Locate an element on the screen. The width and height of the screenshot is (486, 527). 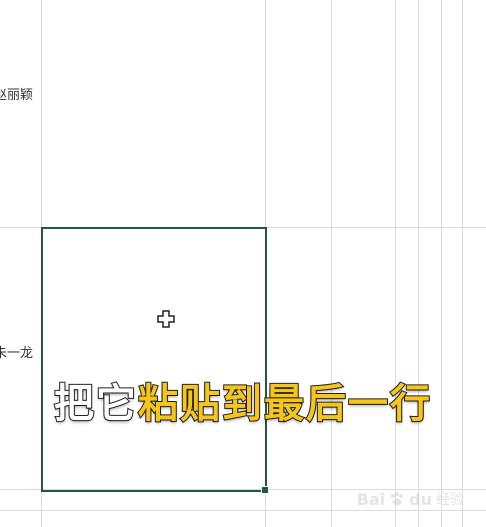
cell-name-zhu-yilong: 朱一龙 is located at coordinates (16, 354).